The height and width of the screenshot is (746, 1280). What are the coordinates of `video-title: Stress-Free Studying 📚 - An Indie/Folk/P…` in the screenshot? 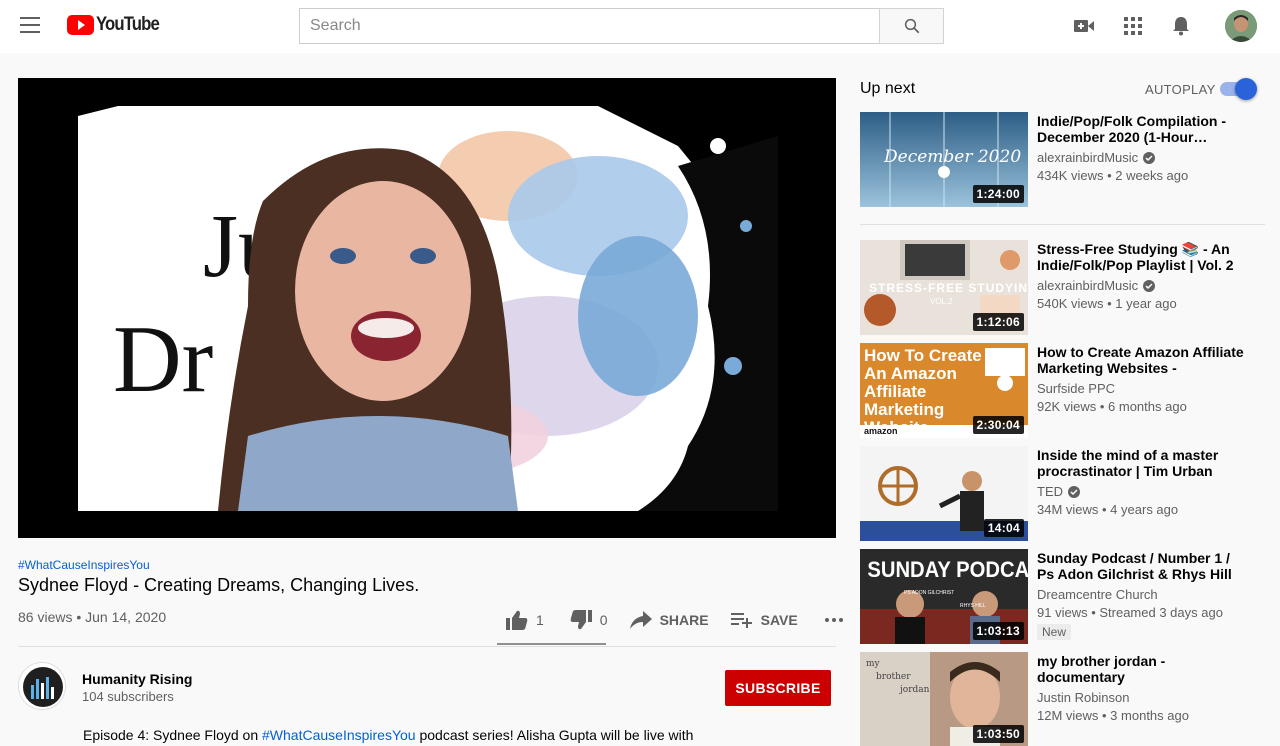 It's located at (1142, 257).